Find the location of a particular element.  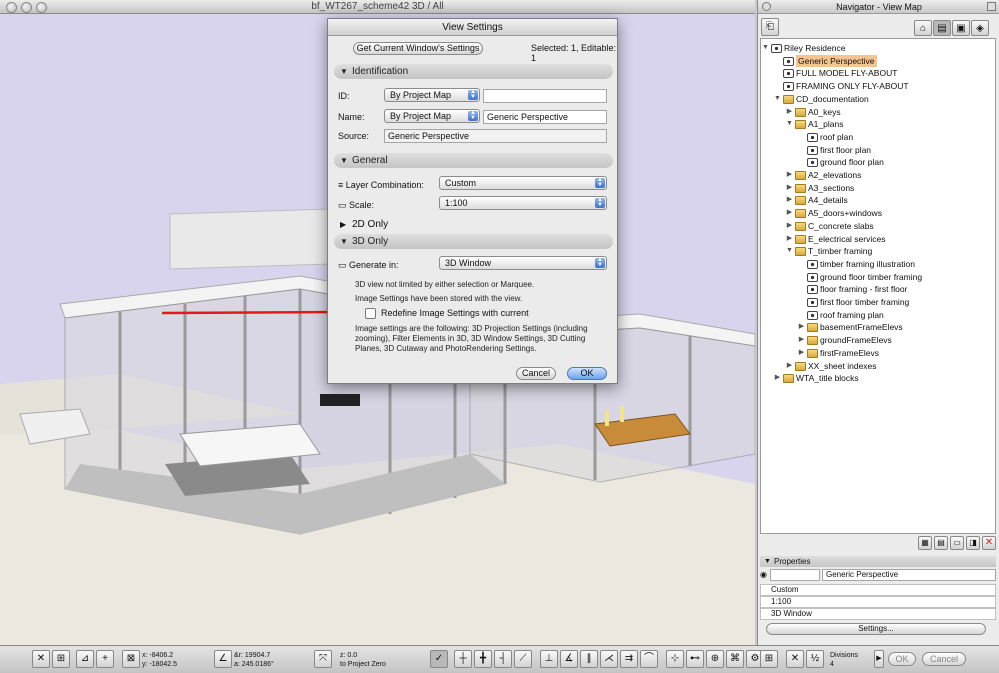

tree-item: ▶ A2_elevations is located at coordinates (878, 175).